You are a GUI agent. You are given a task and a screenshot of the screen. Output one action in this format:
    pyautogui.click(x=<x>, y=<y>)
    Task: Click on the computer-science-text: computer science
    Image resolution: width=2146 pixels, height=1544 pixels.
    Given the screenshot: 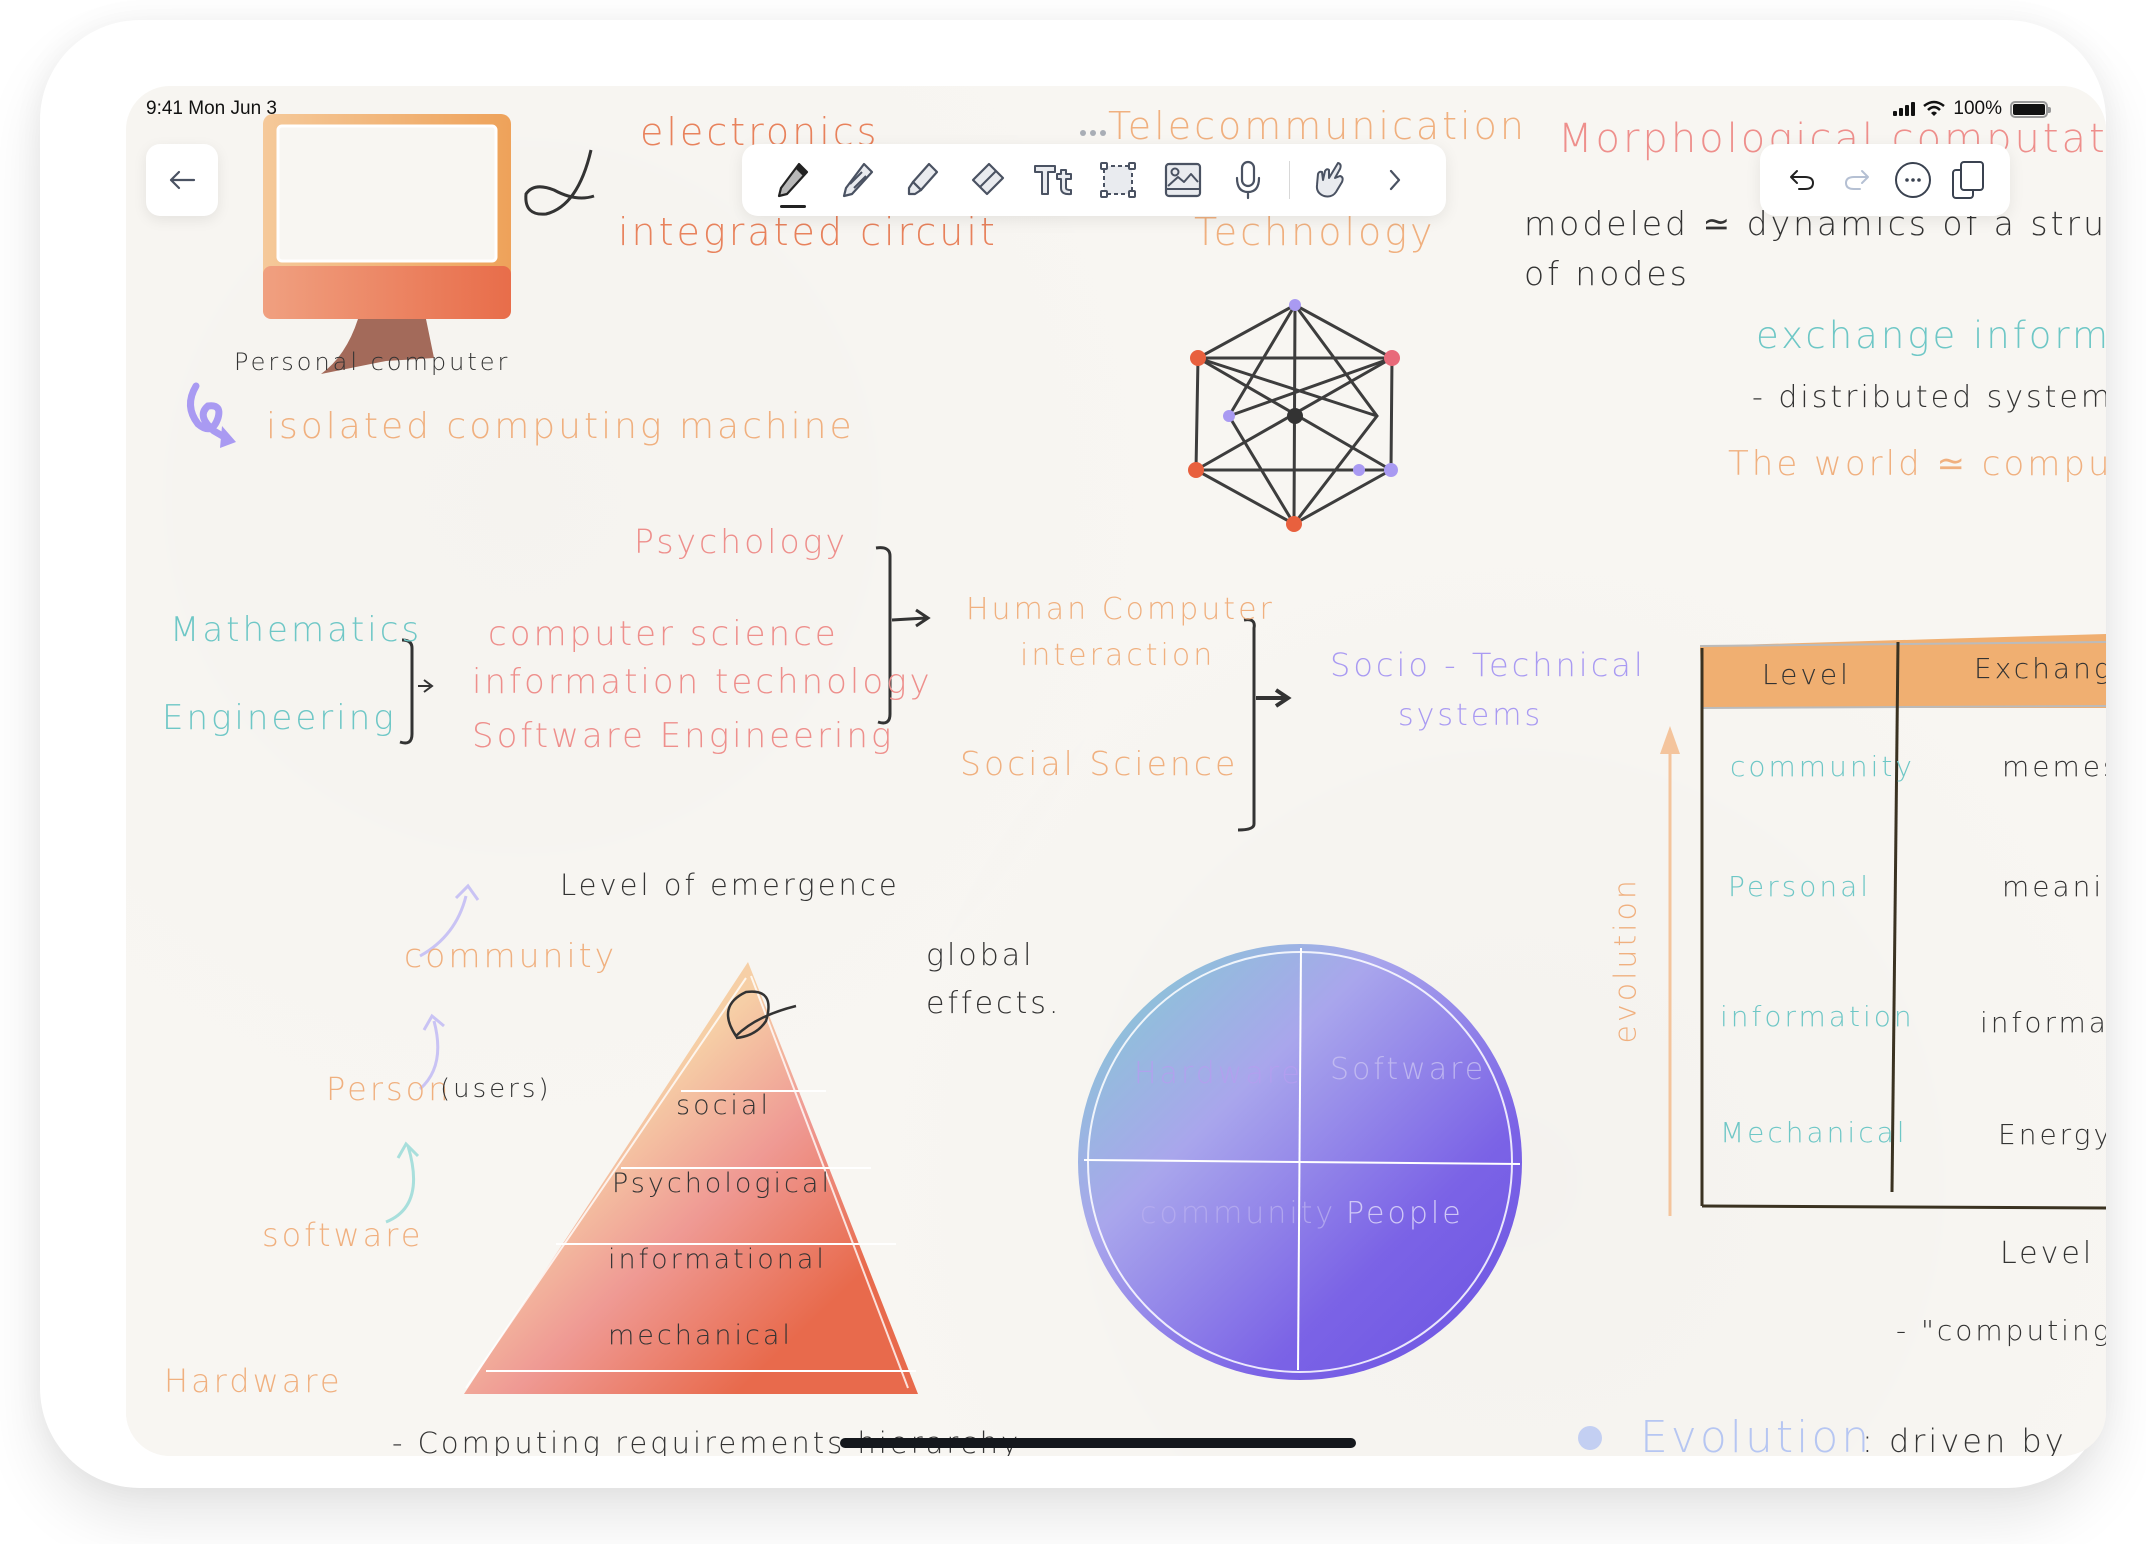 What is the action you would take?
    pyautogui.click(x=663, y=634)
    